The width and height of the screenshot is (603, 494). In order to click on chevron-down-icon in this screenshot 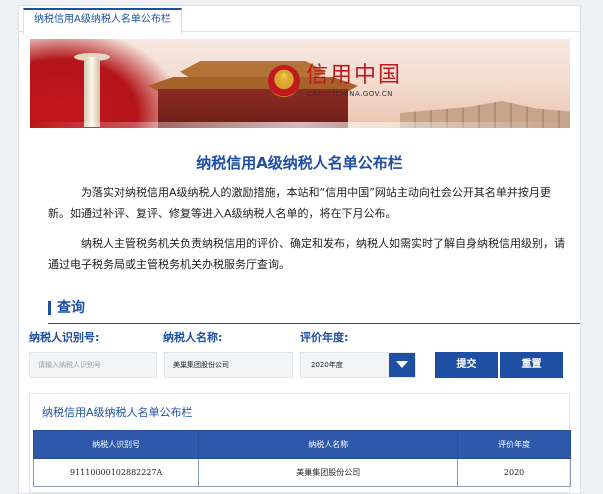, I will do `click(402, 364)`.